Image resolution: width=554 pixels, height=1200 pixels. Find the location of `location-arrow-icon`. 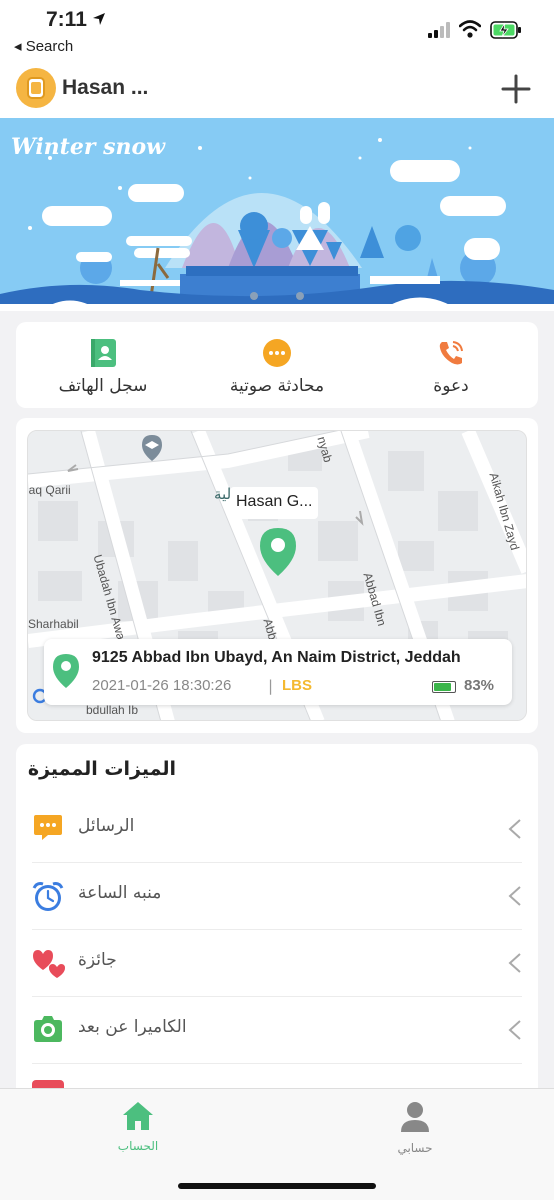

location-arrow-icon is located at coordinates (99, 19).